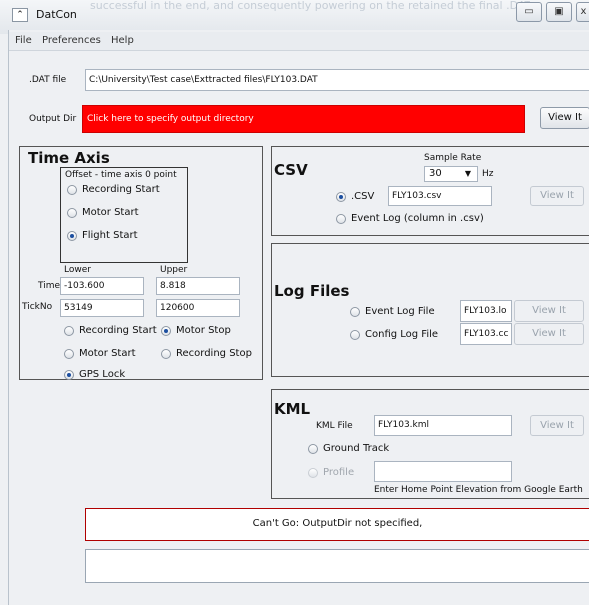  I want to click on title-bar: ⌃ DatCon ▭ ▣ x, so click(298, 15).